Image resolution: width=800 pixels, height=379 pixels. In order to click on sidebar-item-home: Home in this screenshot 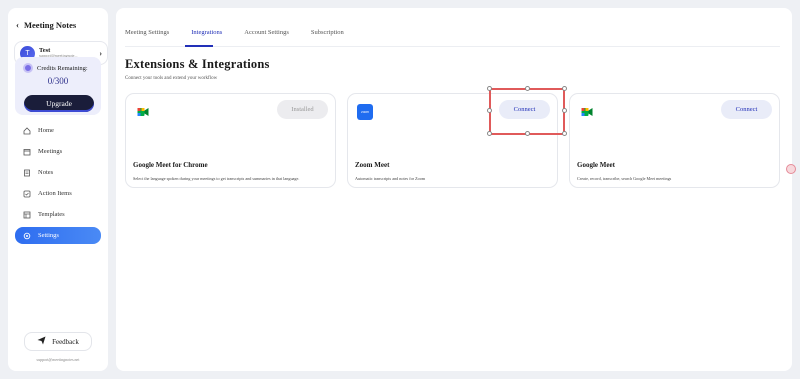, I will do `click(58, 130)`.